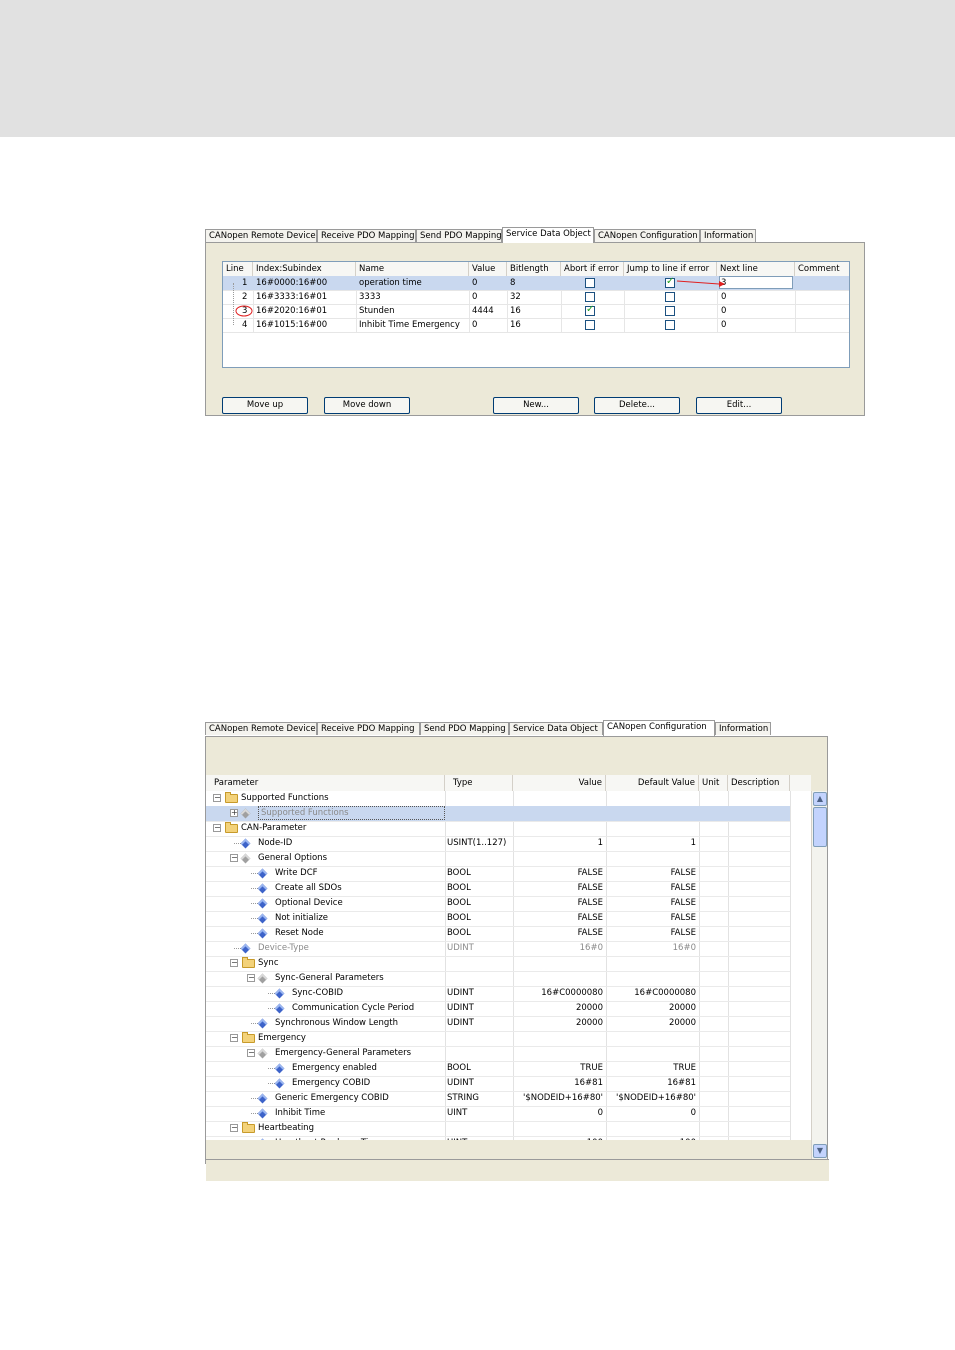 The image size is (955, 1350). What do you see at coordinates (498, 859) in the screenshot?
I see `param-row: − General Options` at bounding box center [498, 859].